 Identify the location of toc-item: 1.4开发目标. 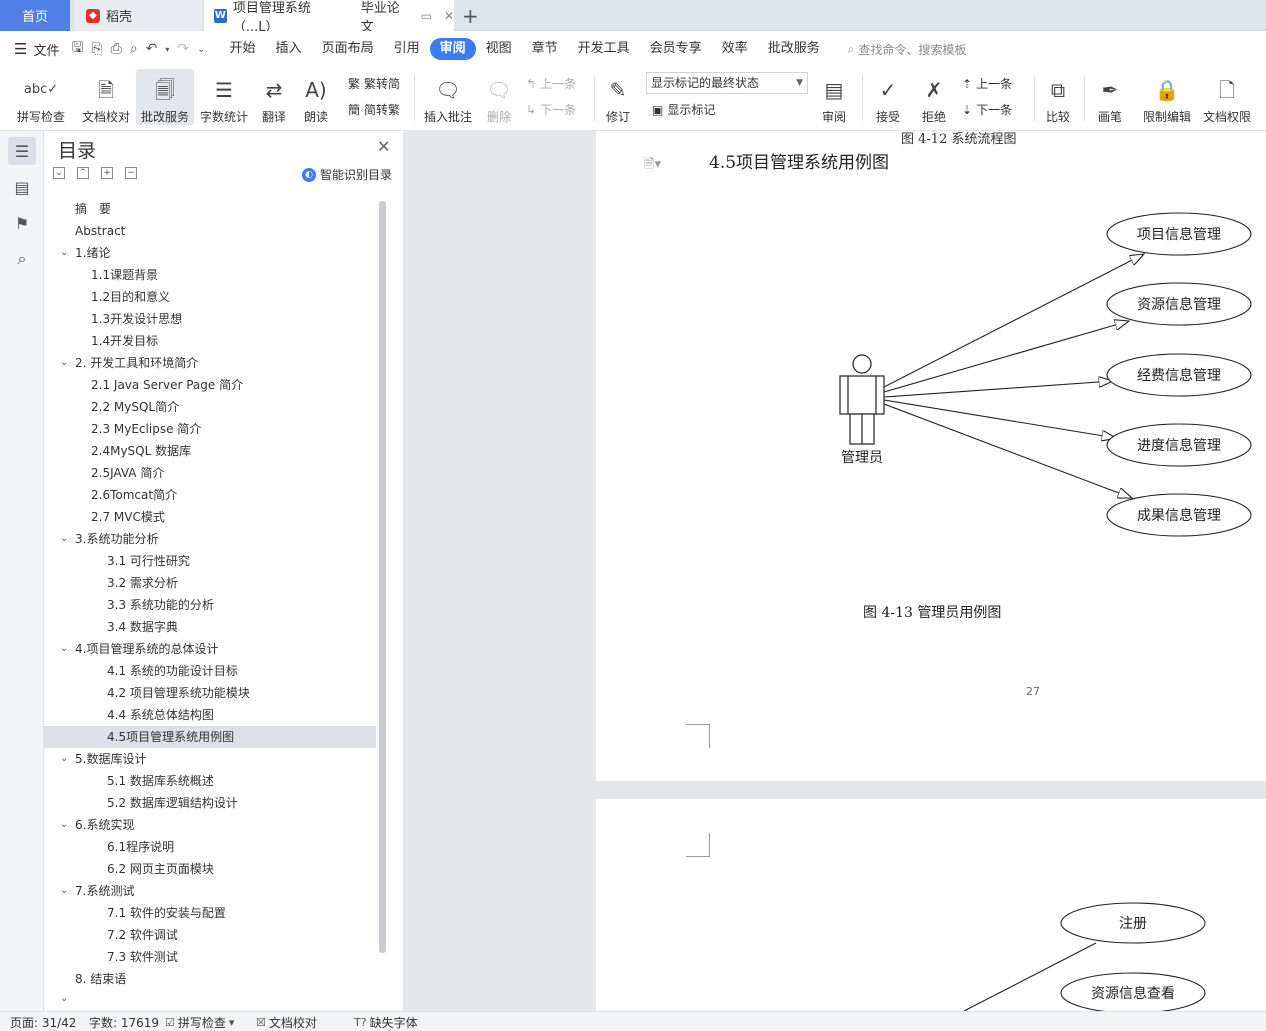
(210, 341).